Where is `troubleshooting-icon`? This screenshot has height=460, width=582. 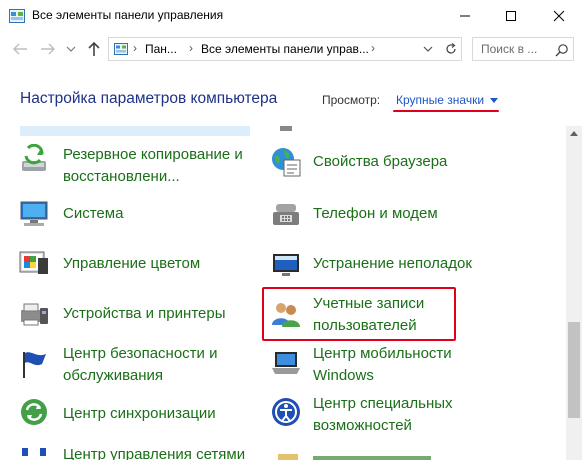
troubleshooting-icon is located at coordinates (286, 265).